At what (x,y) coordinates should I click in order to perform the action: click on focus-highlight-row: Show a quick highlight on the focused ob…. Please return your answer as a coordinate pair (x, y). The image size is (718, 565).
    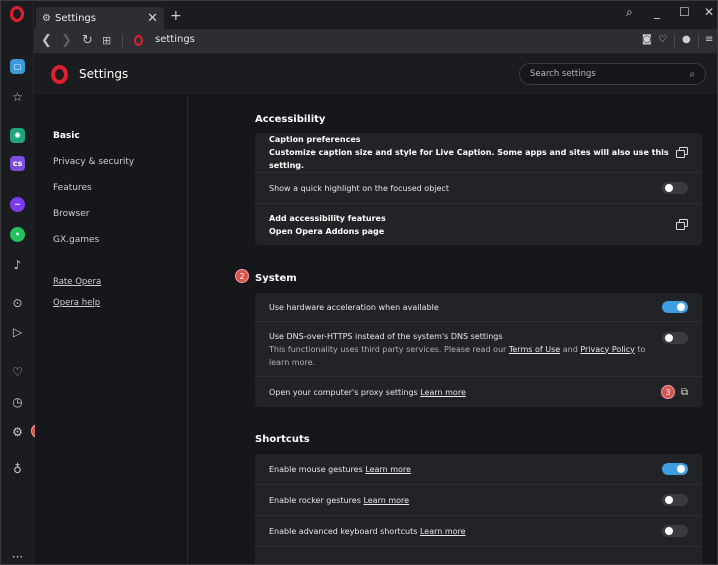
    Looking at the image, I should click on (478, 188).